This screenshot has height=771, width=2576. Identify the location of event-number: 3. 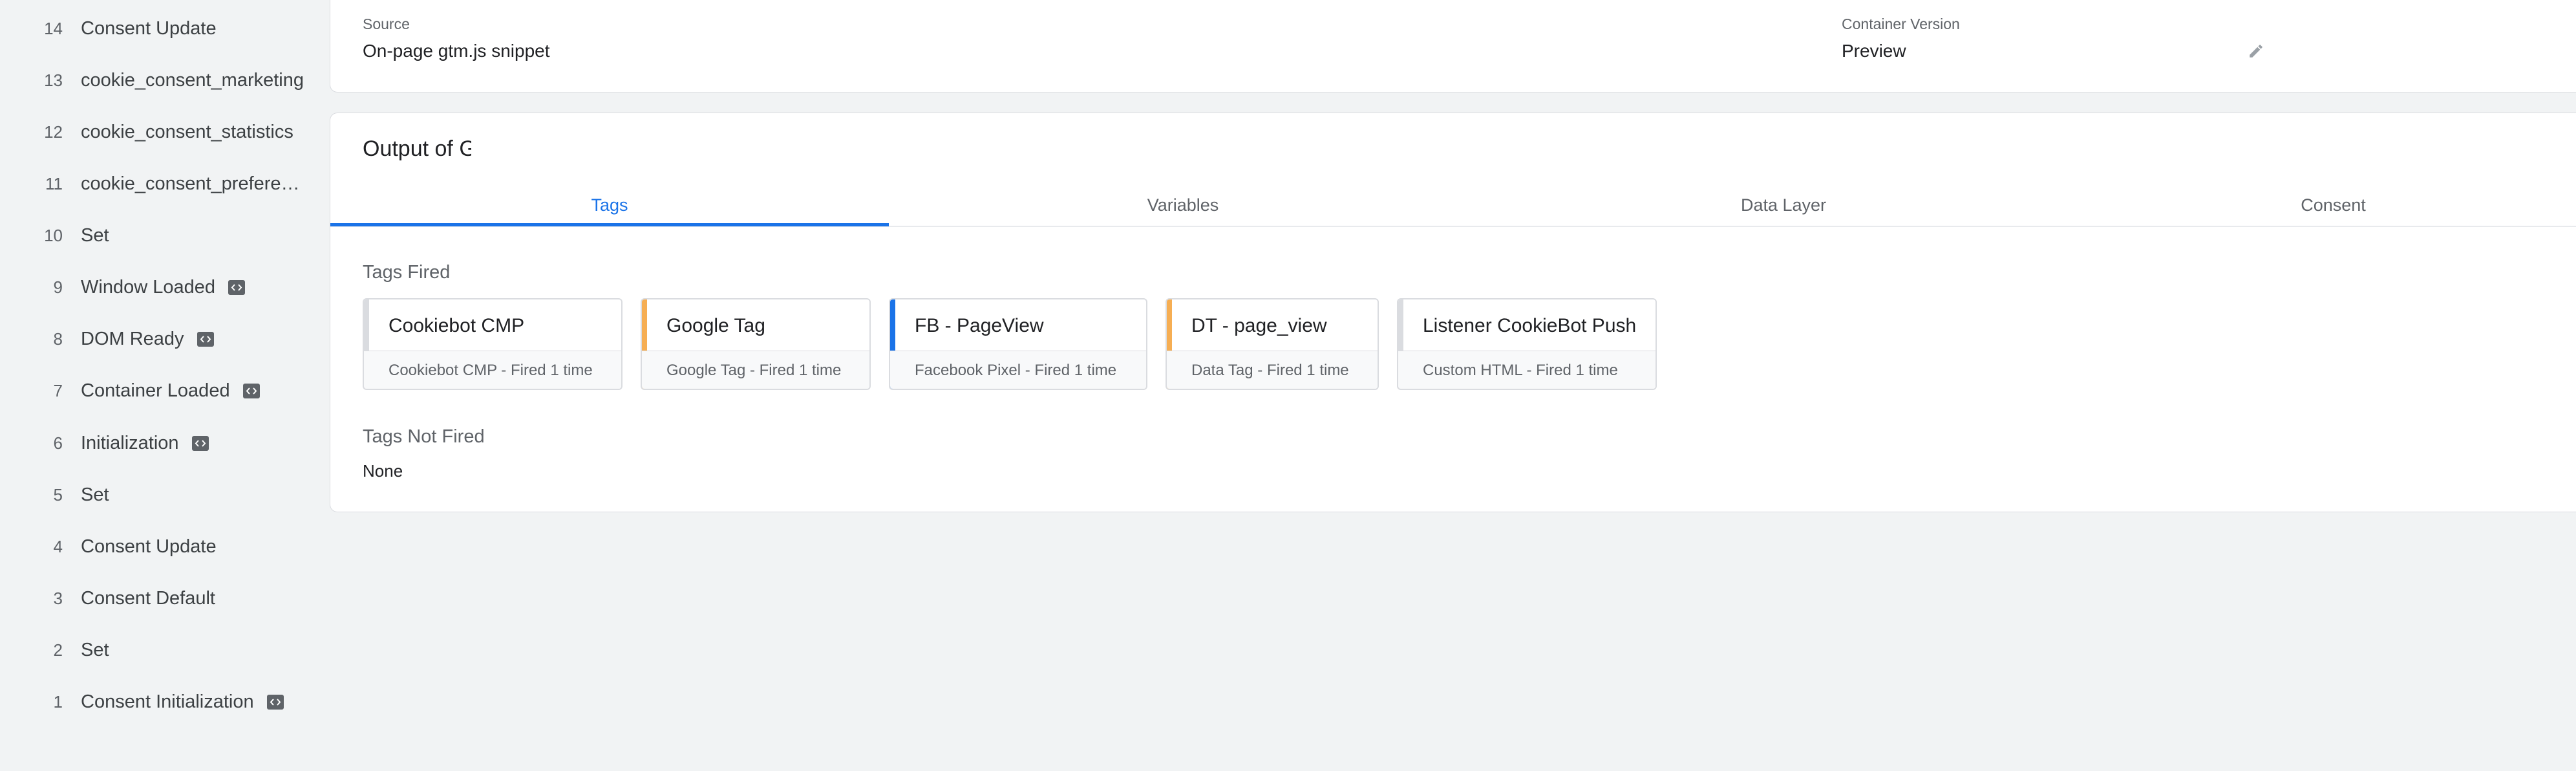
(58, 598).